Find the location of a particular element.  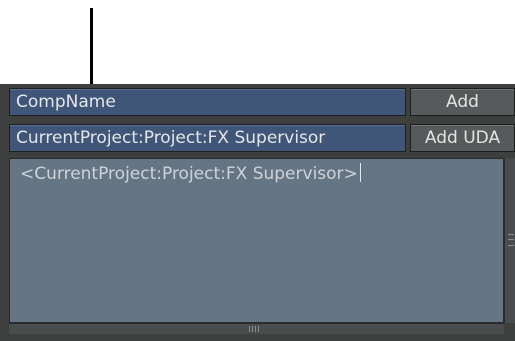

expression-text: <CurrentProject:Project:FX Supervisor> is located at coordinates (189, 174).